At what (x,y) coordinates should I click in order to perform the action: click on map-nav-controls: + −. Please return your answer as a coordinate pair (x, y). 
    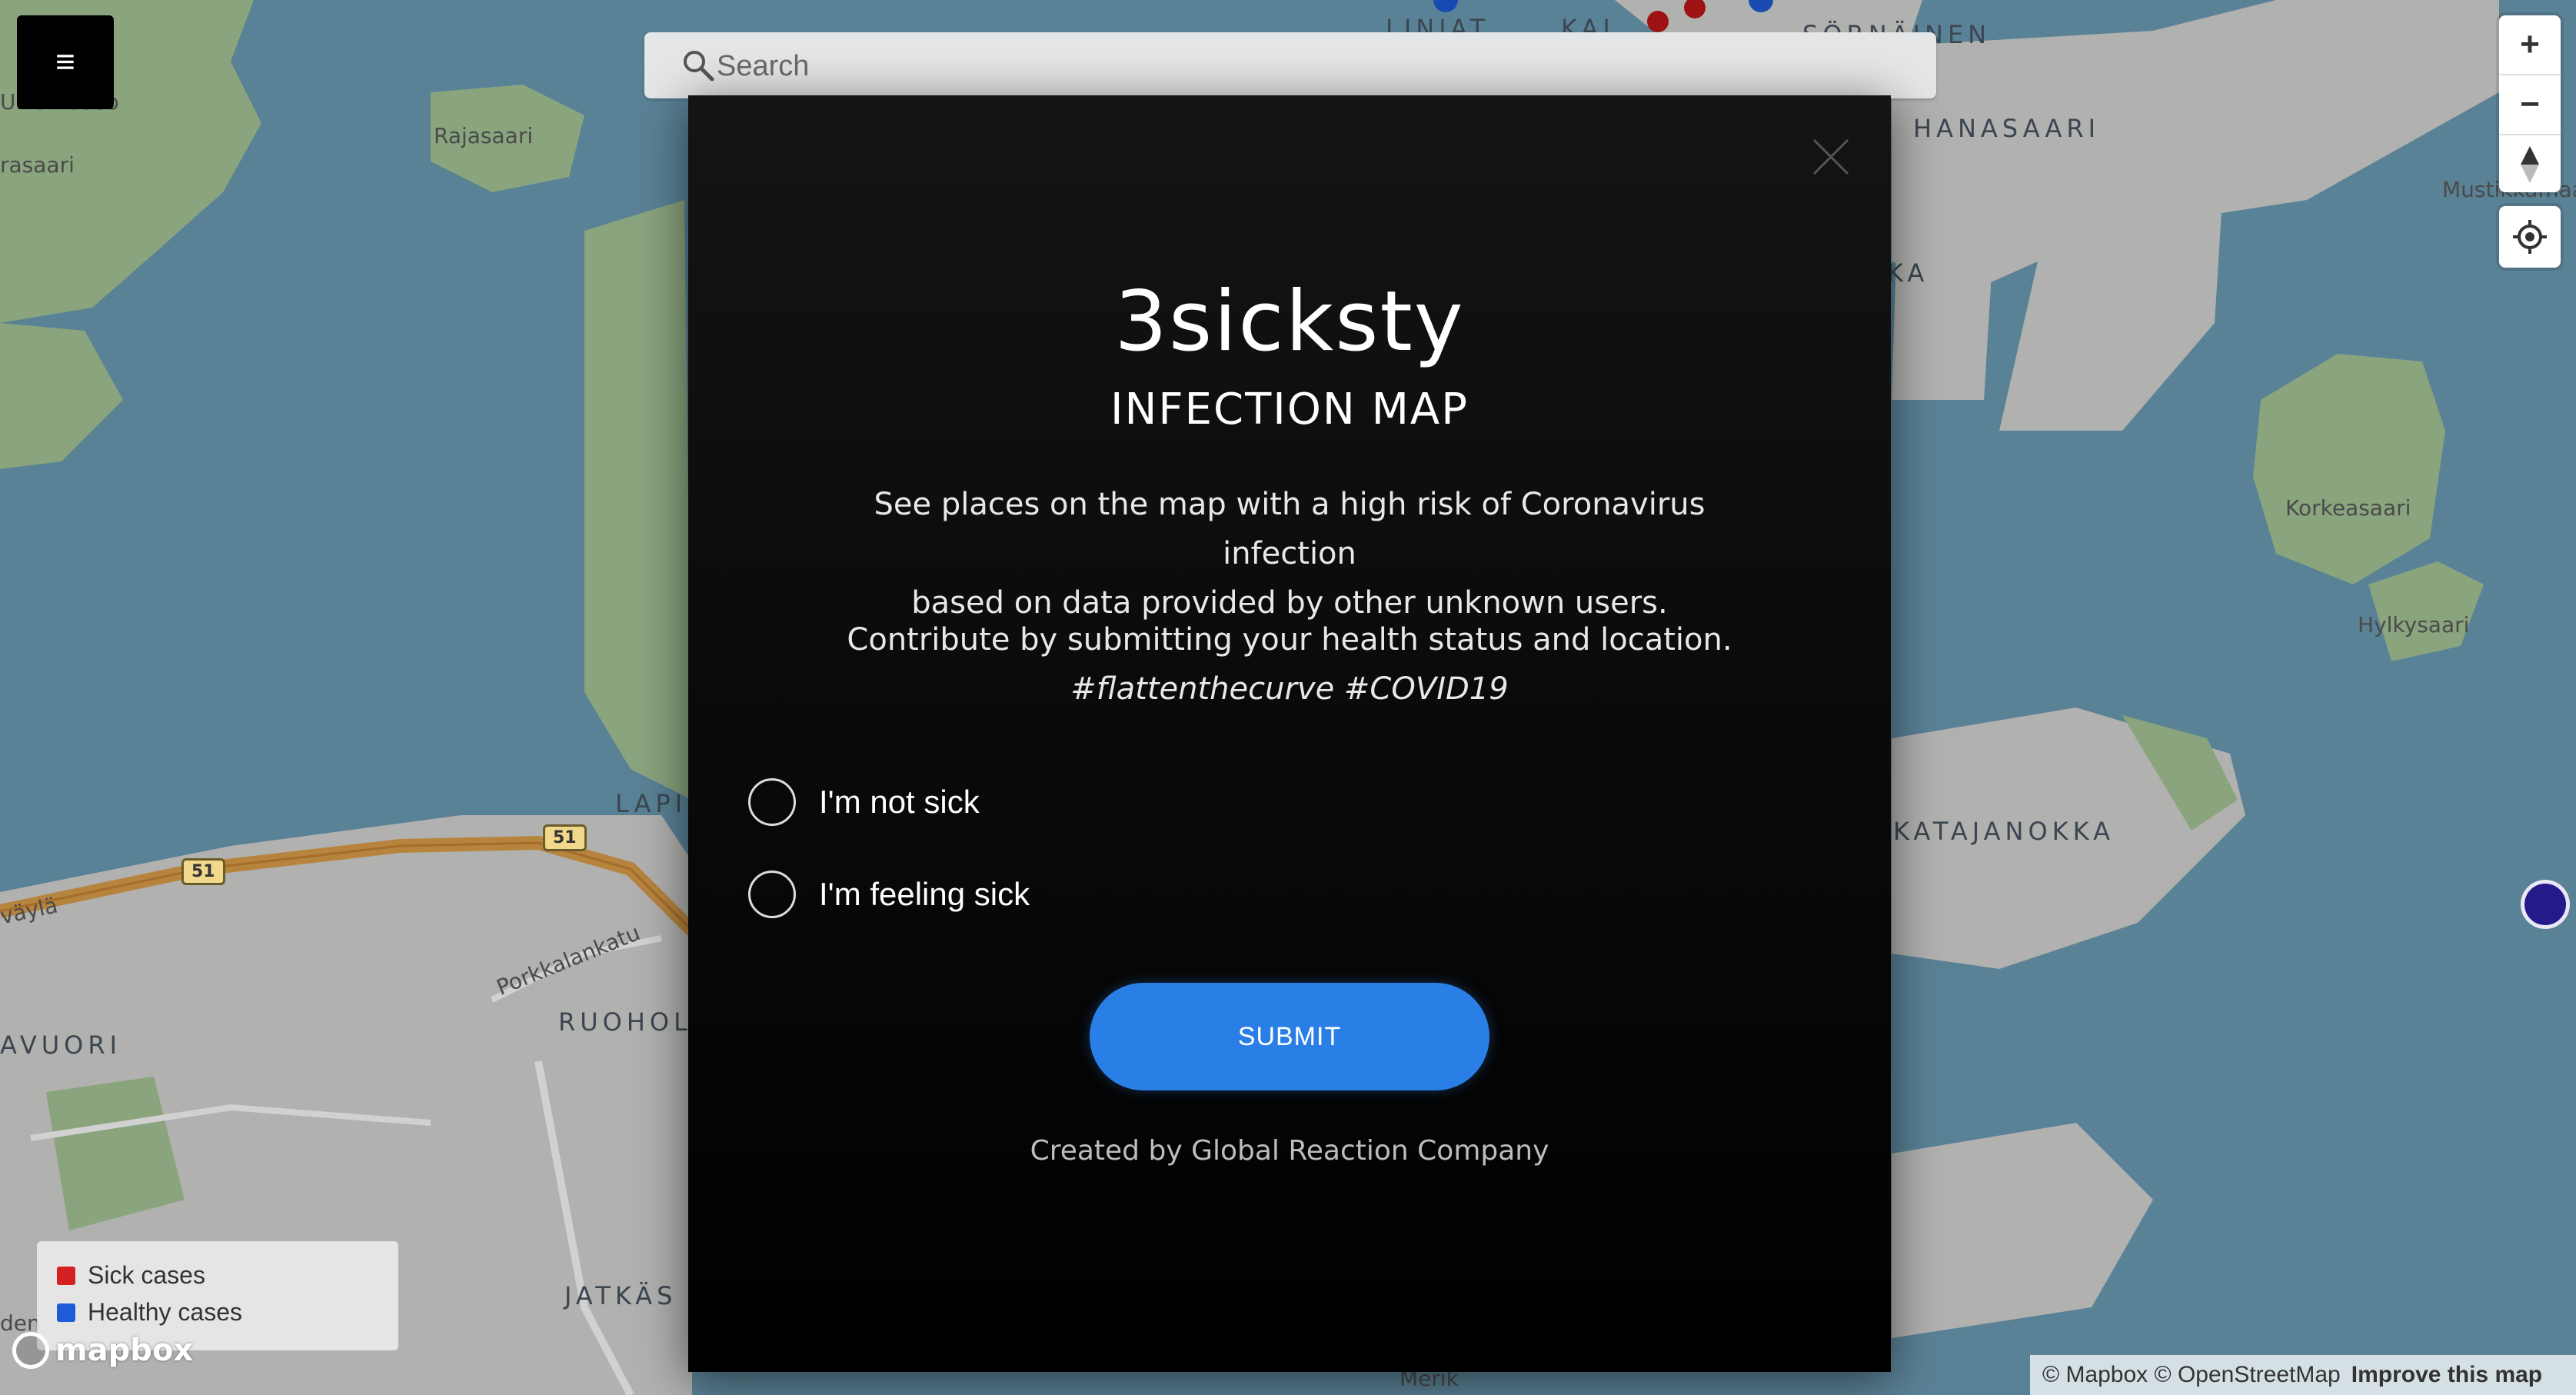
    Looking at the image, I should click on (2530, 104).